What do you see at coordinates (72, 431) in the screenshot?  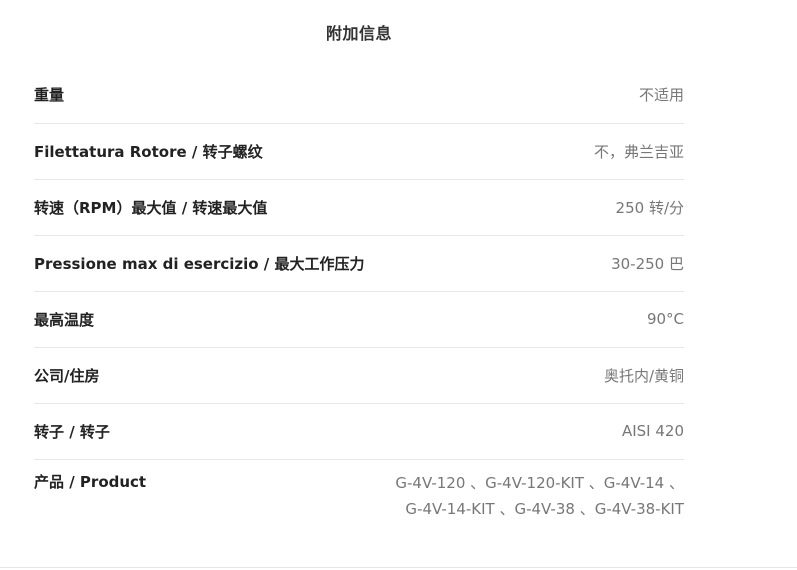 I see `spec-label: 转子 / 转子` at bounding box center [72, 431].